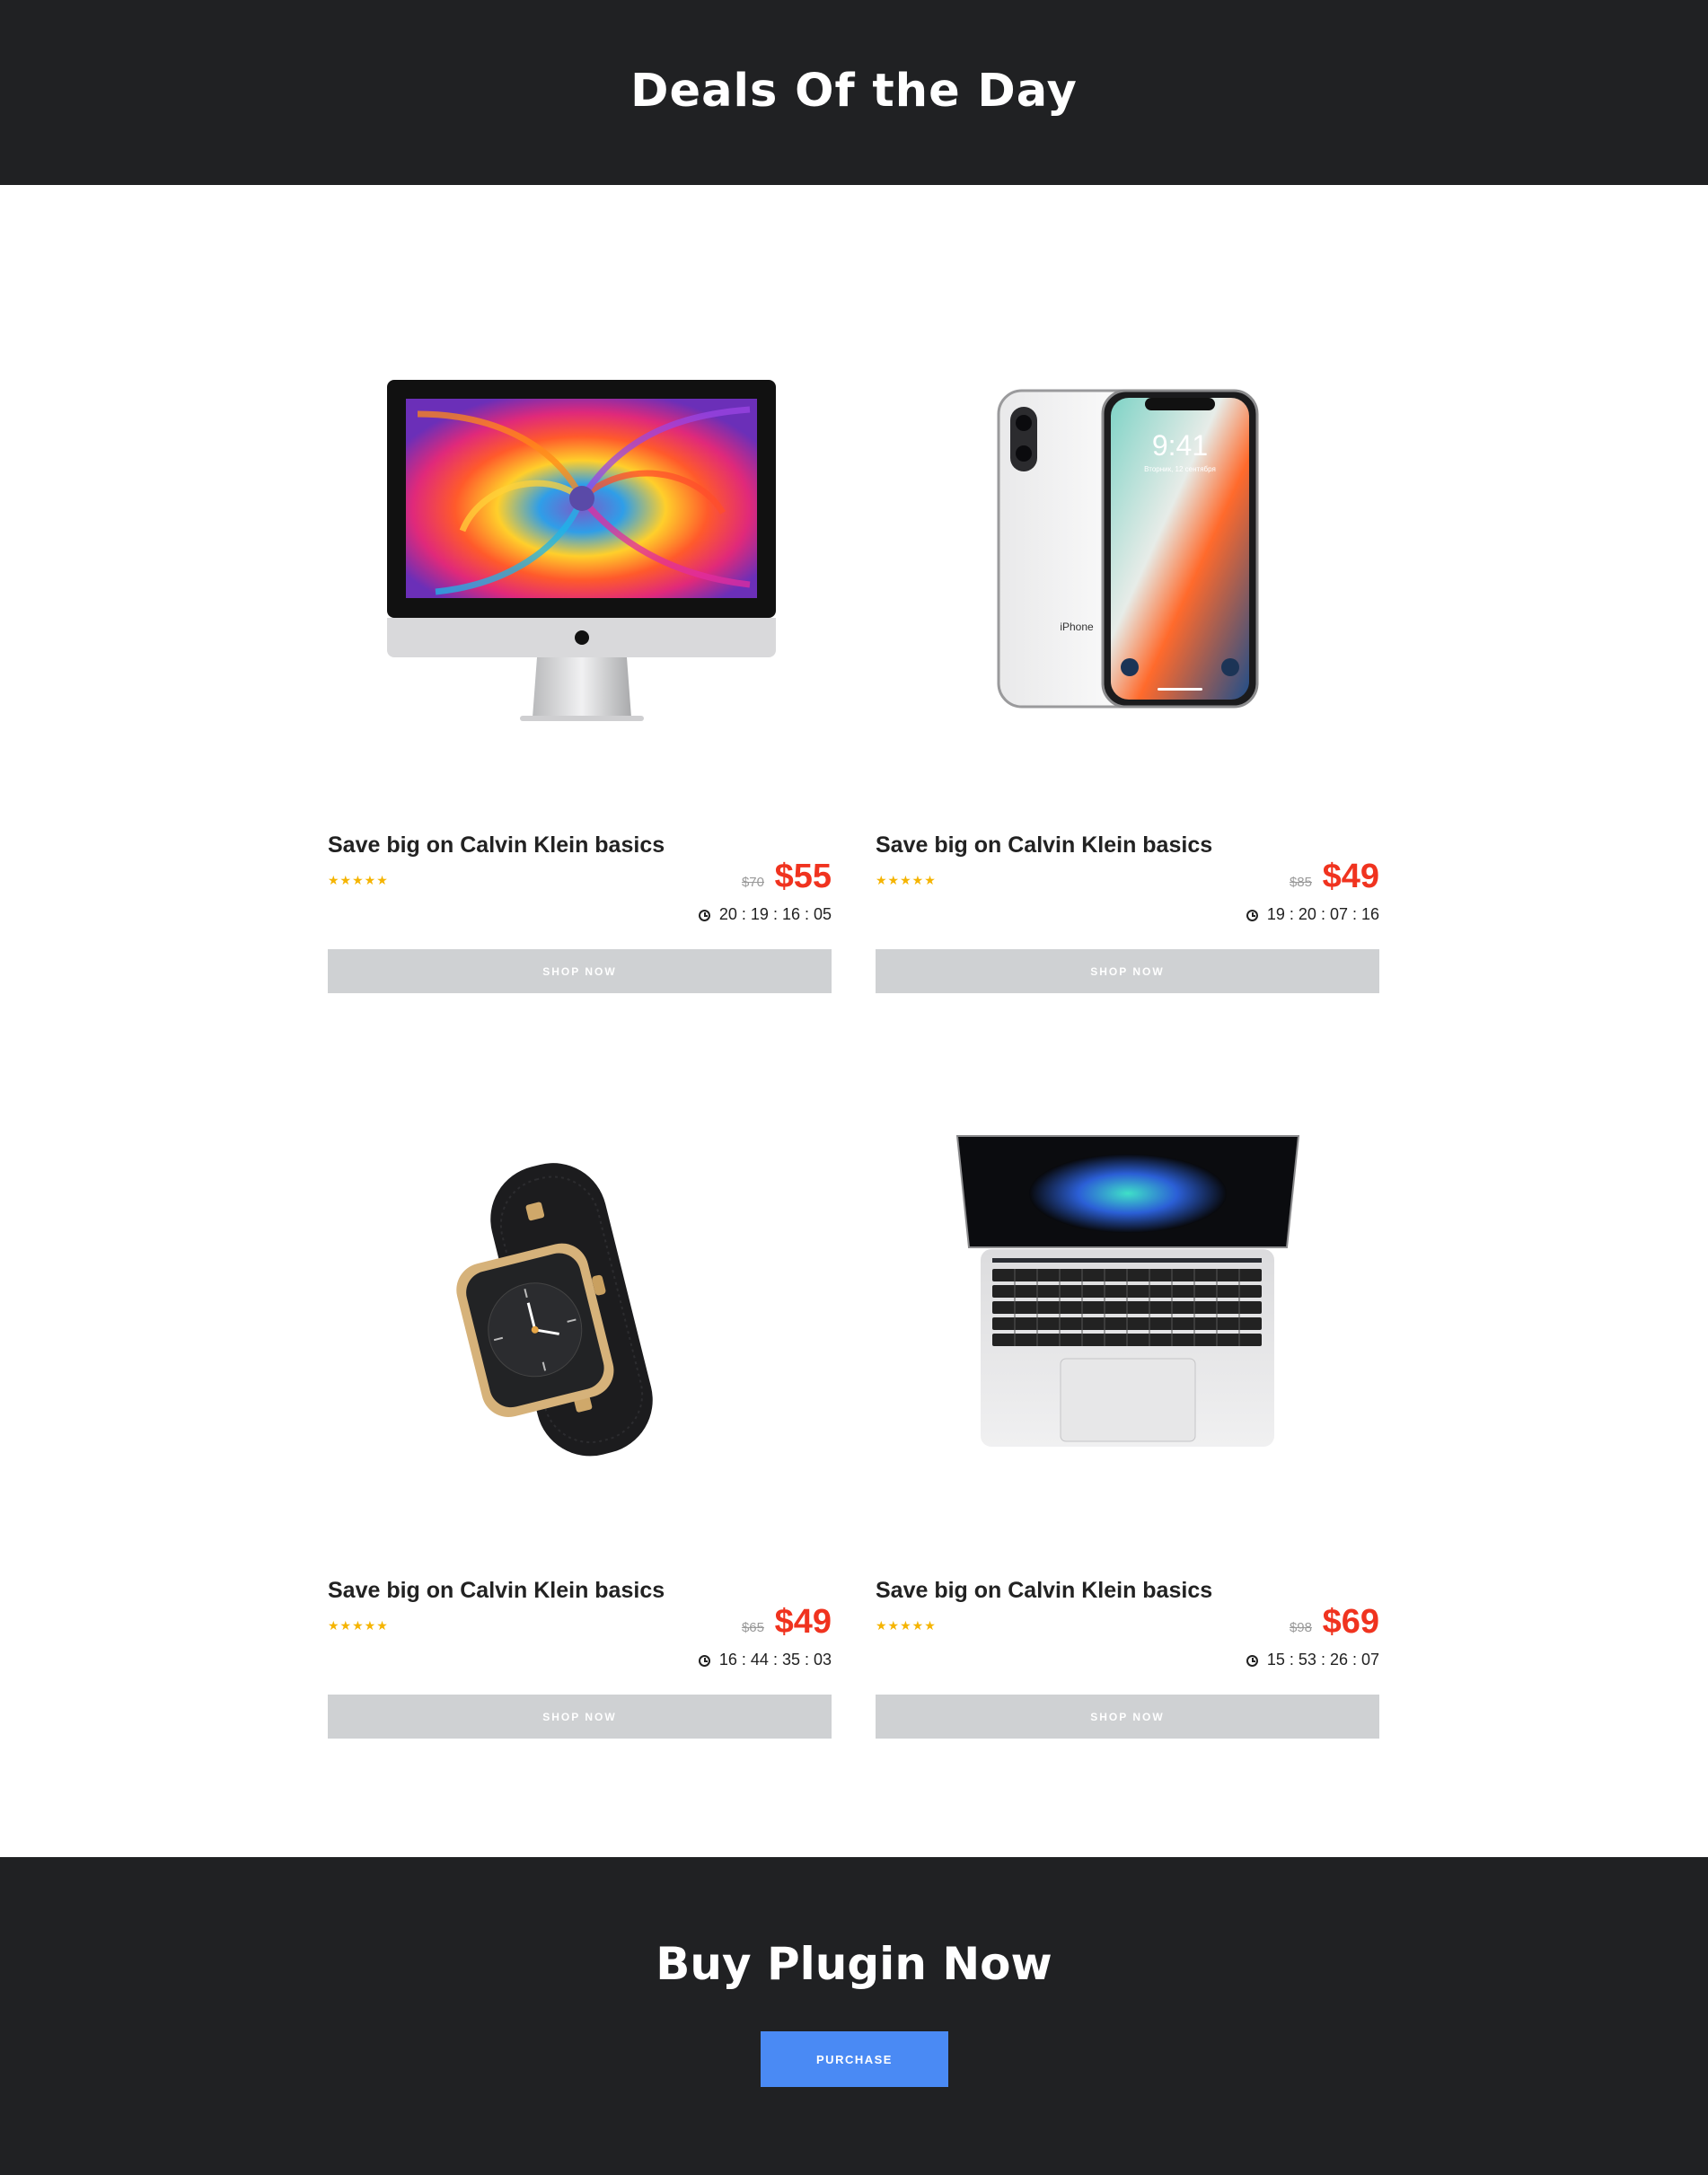 The height and width of the screenshot is (2175, 1708). I want to click on section-title: Deals Of the Day, so click(854, 92).